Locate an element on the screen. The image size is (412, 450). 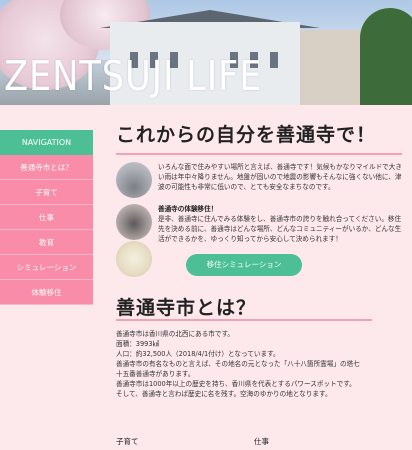
nav-item-work: 仕事 is located at coordinates (46, 217).